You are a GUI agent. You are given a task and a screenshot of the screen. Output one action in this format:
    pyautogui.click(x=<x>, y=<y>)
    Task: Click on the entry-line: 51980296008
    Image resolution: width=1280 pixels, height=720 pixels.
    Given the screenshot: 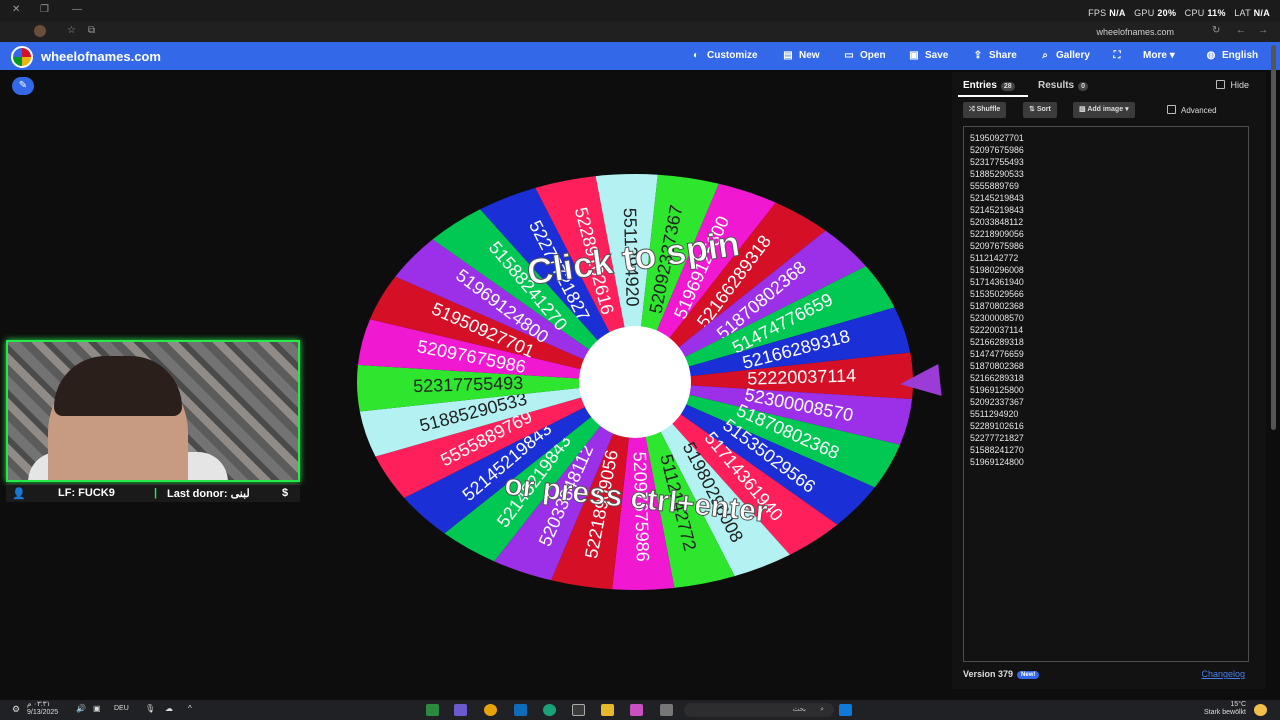 What is the action you would take?
    pyautogui.click(x=997, y=270)
    